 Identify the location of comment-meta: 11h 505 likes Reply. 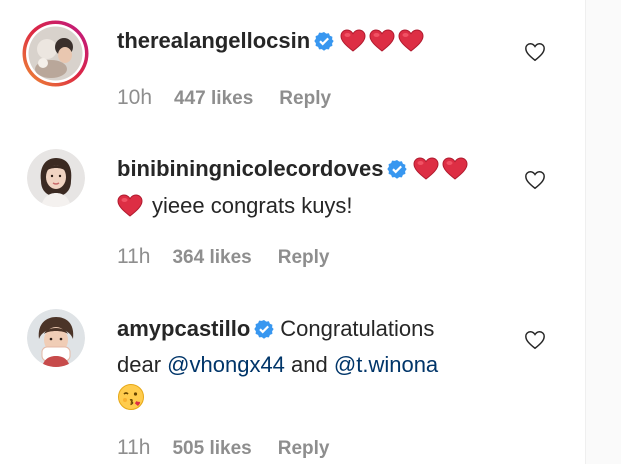
(223, 448).